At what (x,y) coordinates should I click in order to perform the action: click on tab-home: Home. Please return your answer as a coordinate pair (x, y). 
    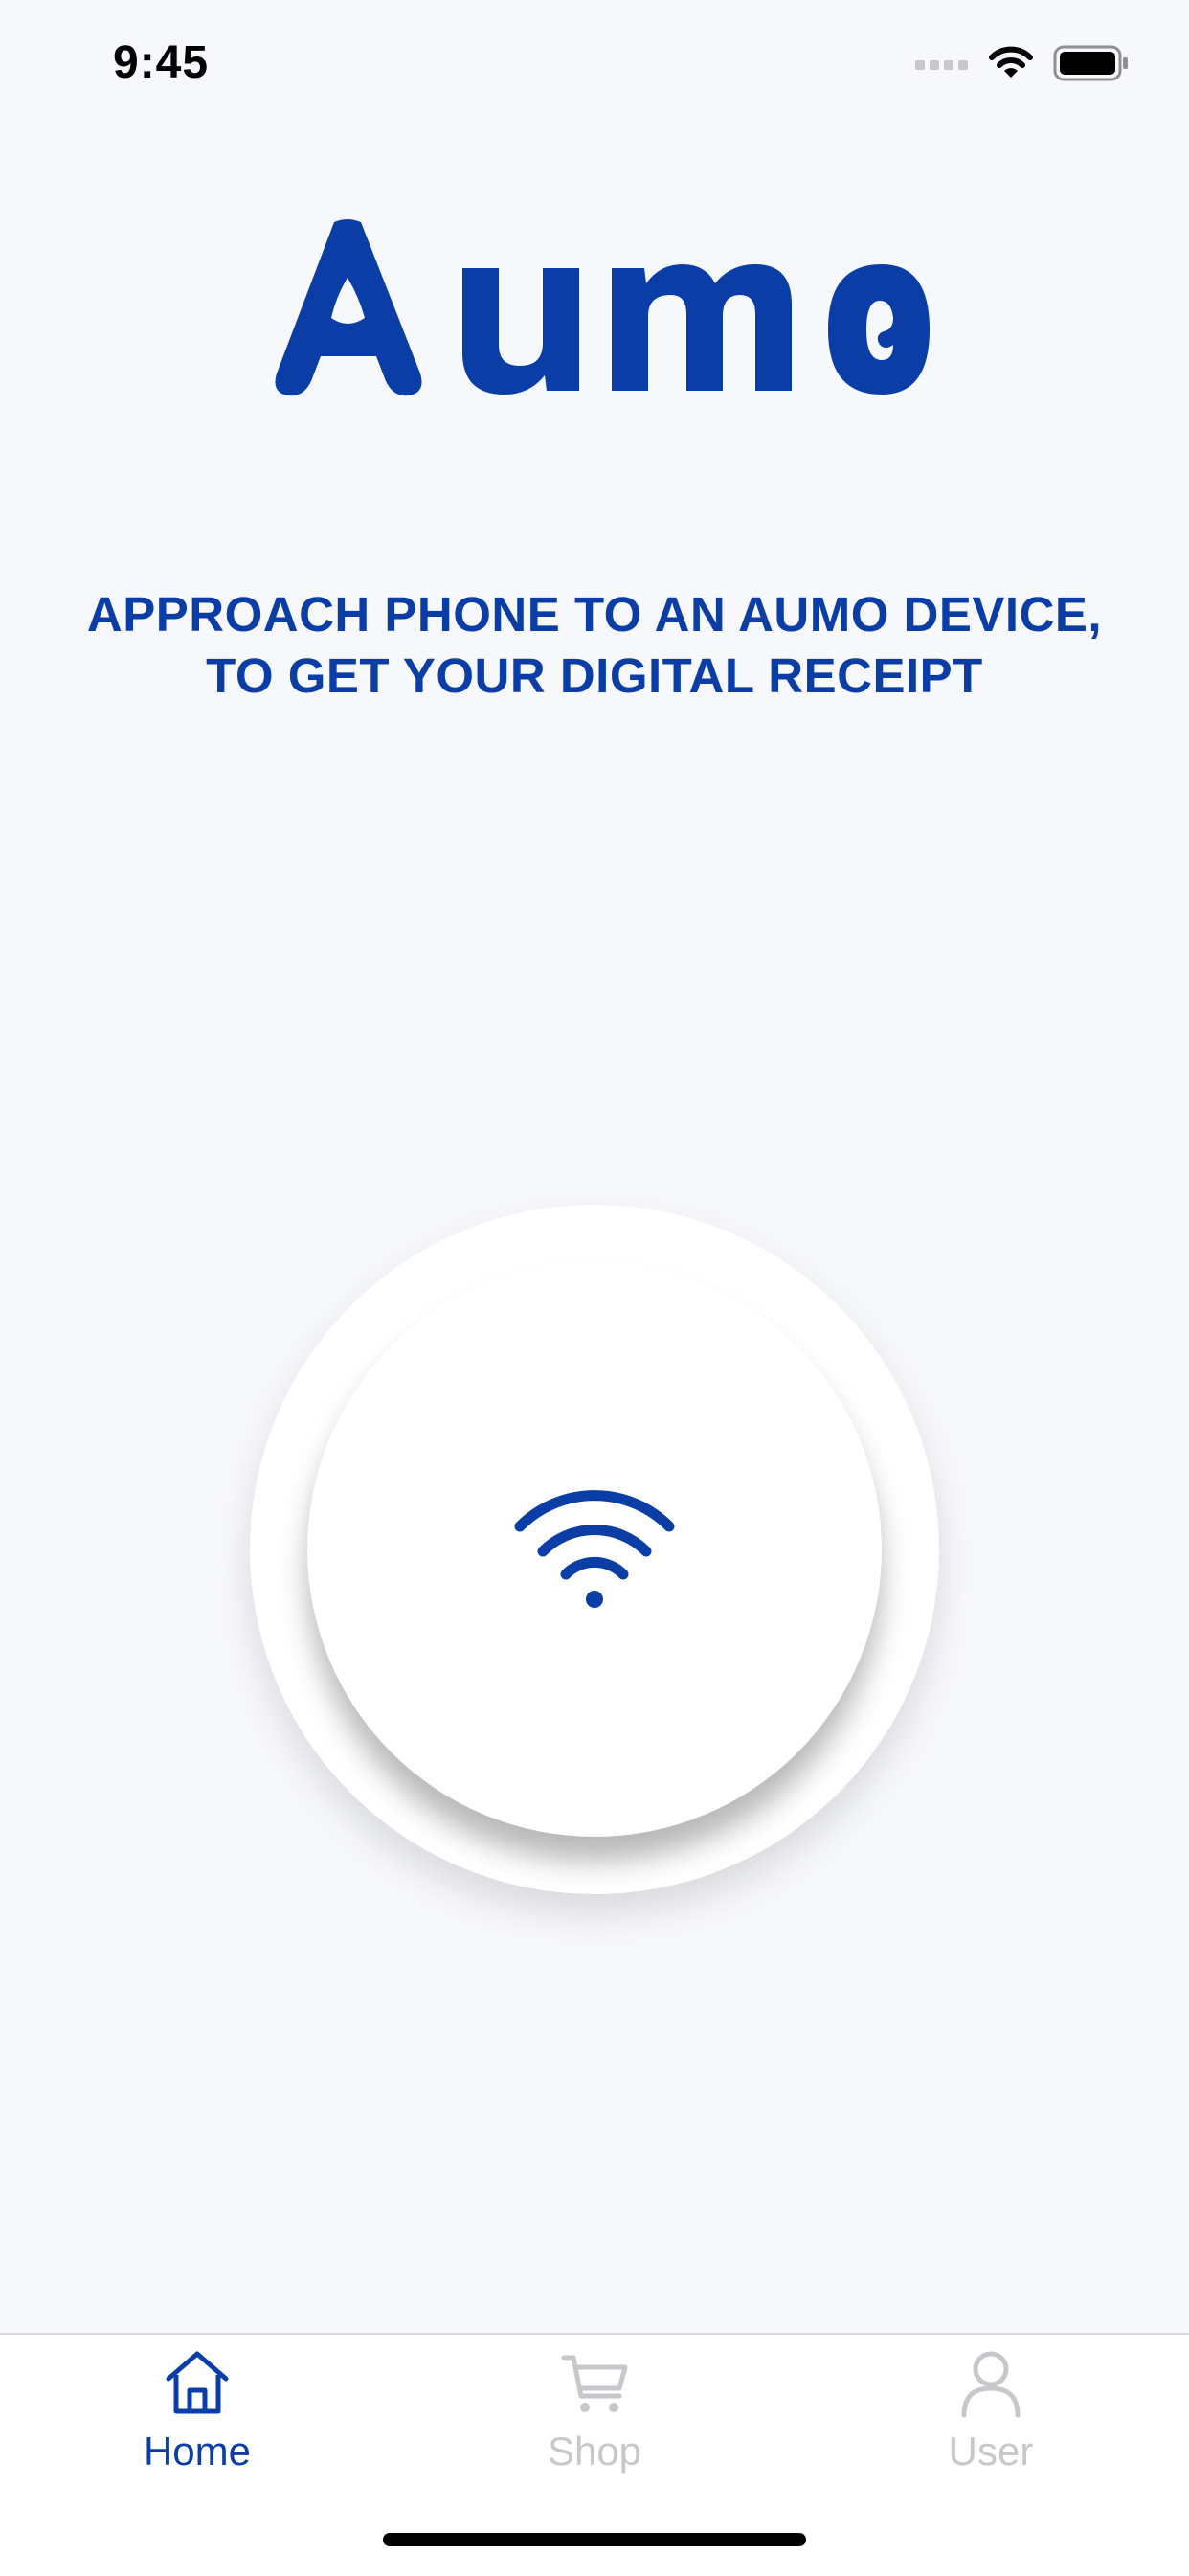
    Looking at the image, I should click on (197, 2410).